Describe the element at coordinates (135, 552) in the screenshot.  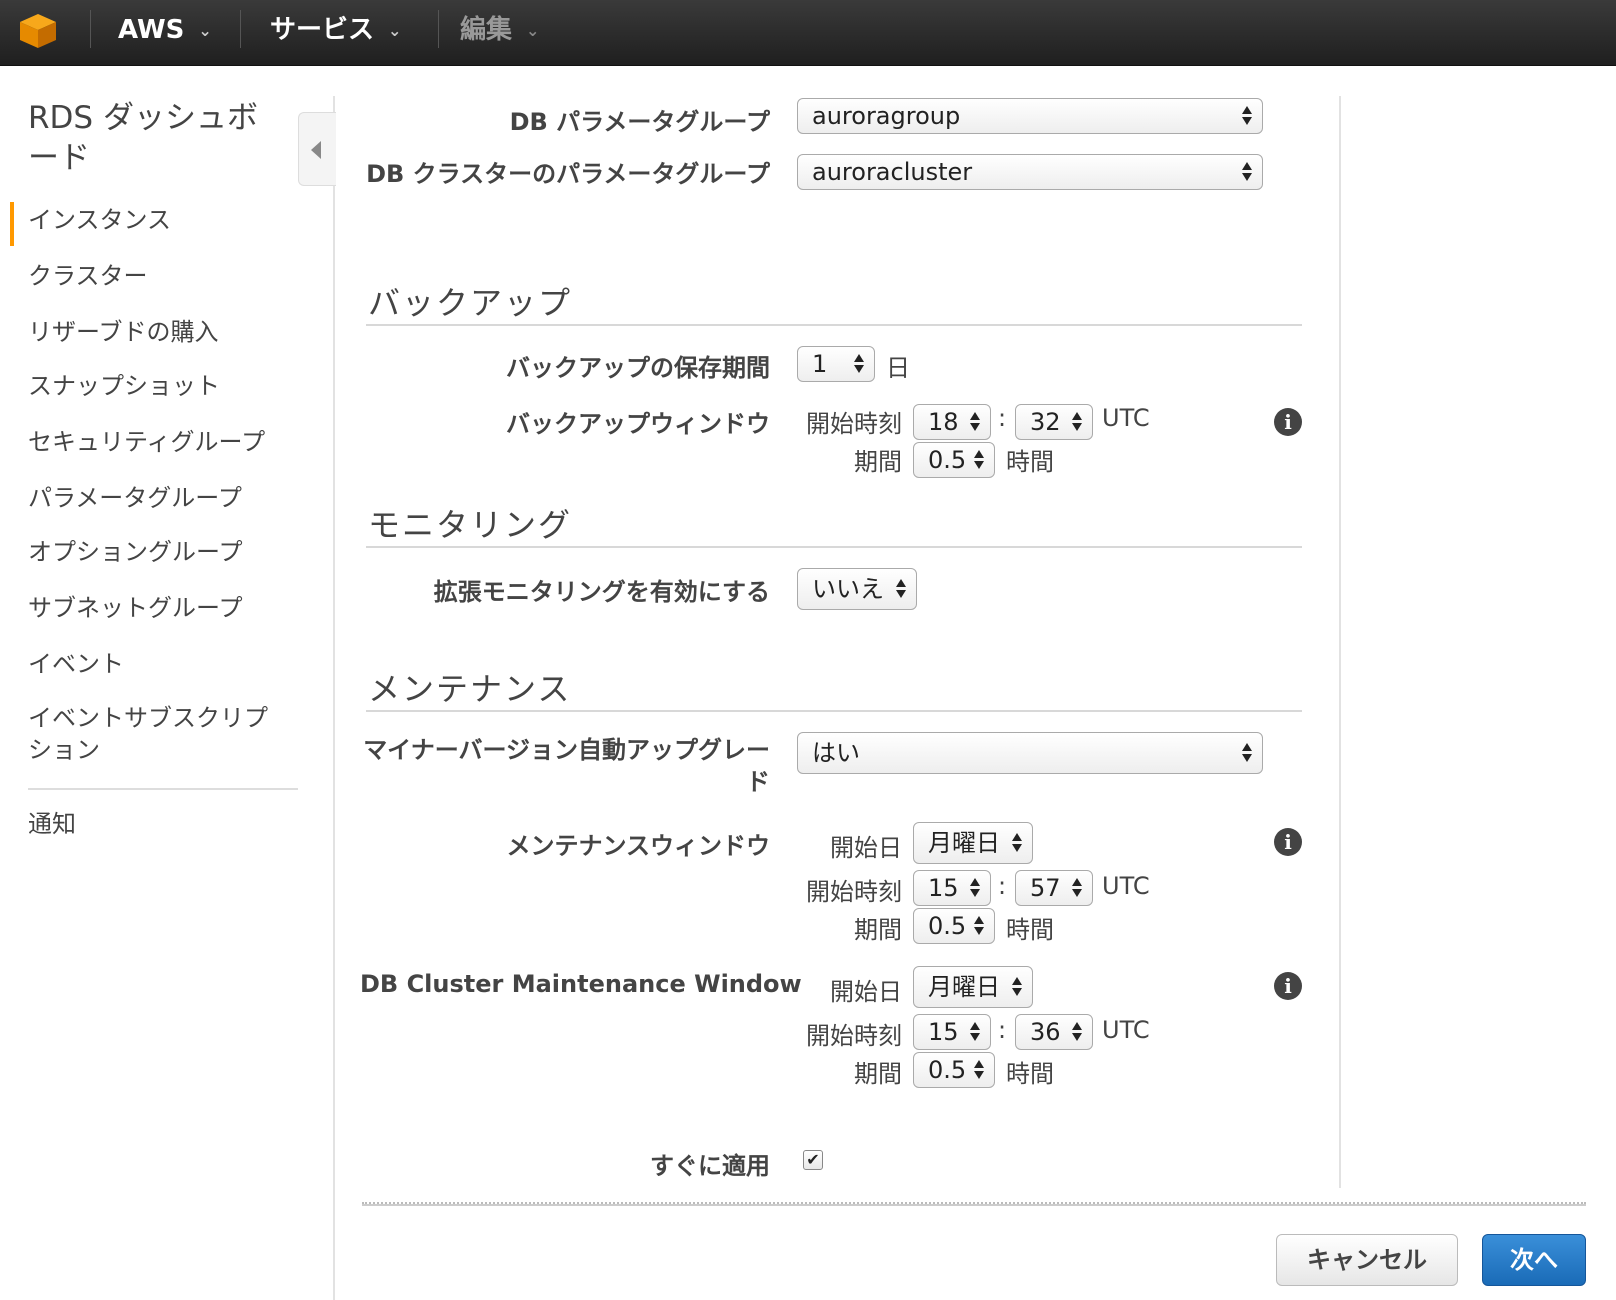
I see `sidebar-item-option-groups: オプショングループ` at that location.